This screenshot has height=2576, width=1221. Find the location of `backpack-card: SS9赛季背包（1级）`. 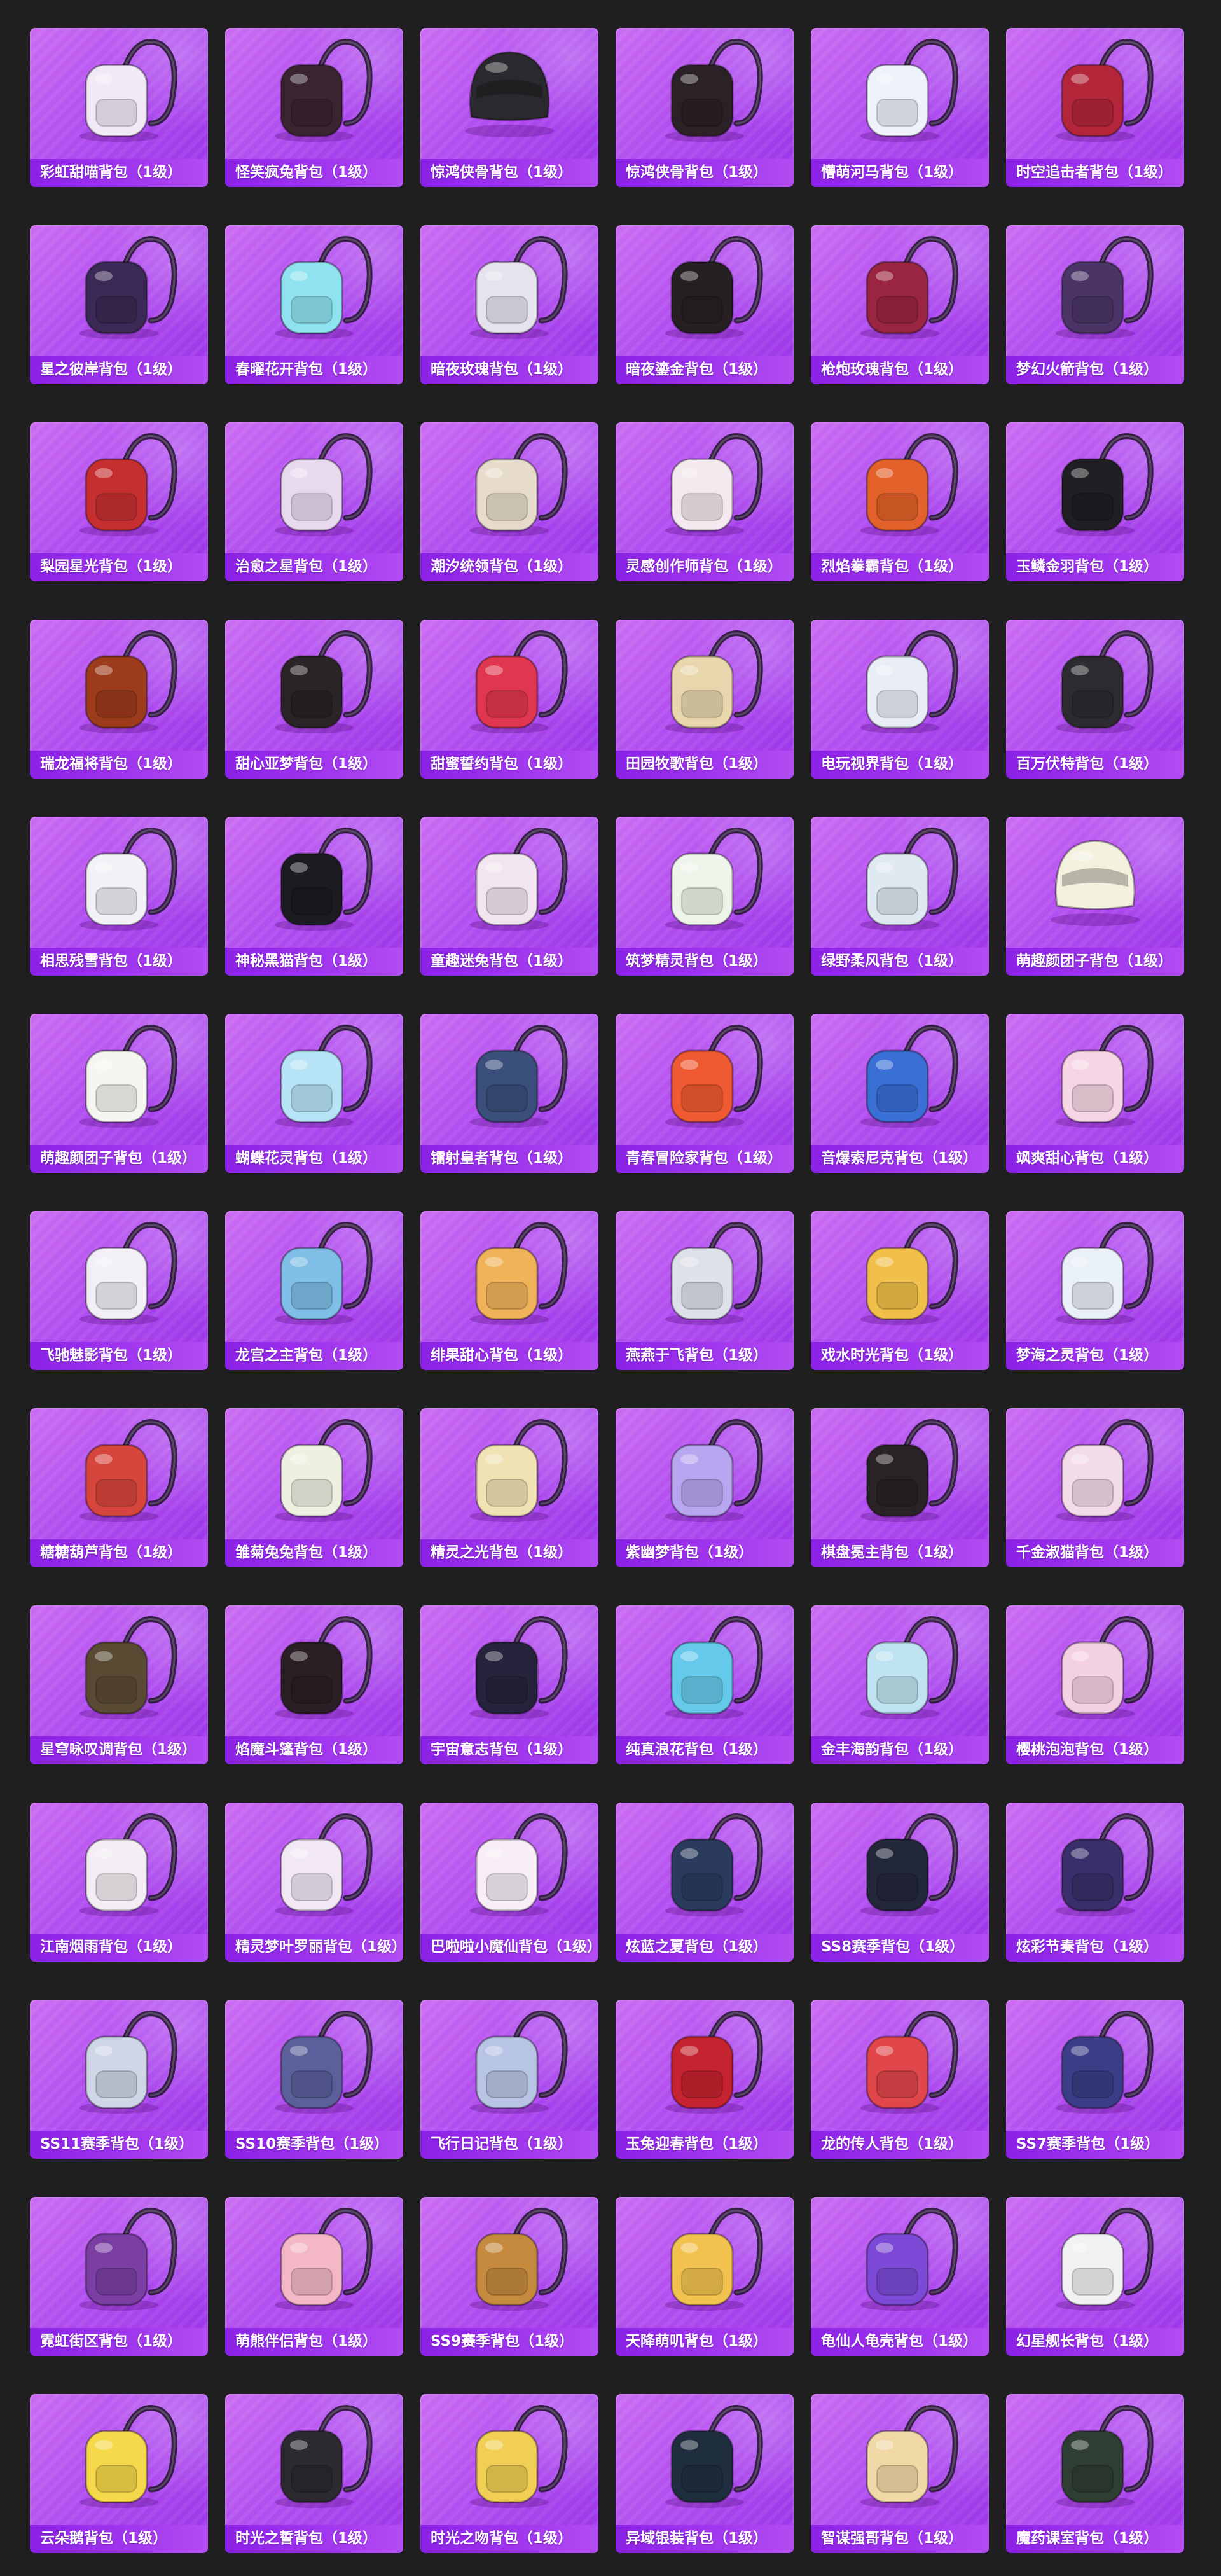

backpack-card: SS9赛季背包（1级） is located at coordinates (509, 2276).